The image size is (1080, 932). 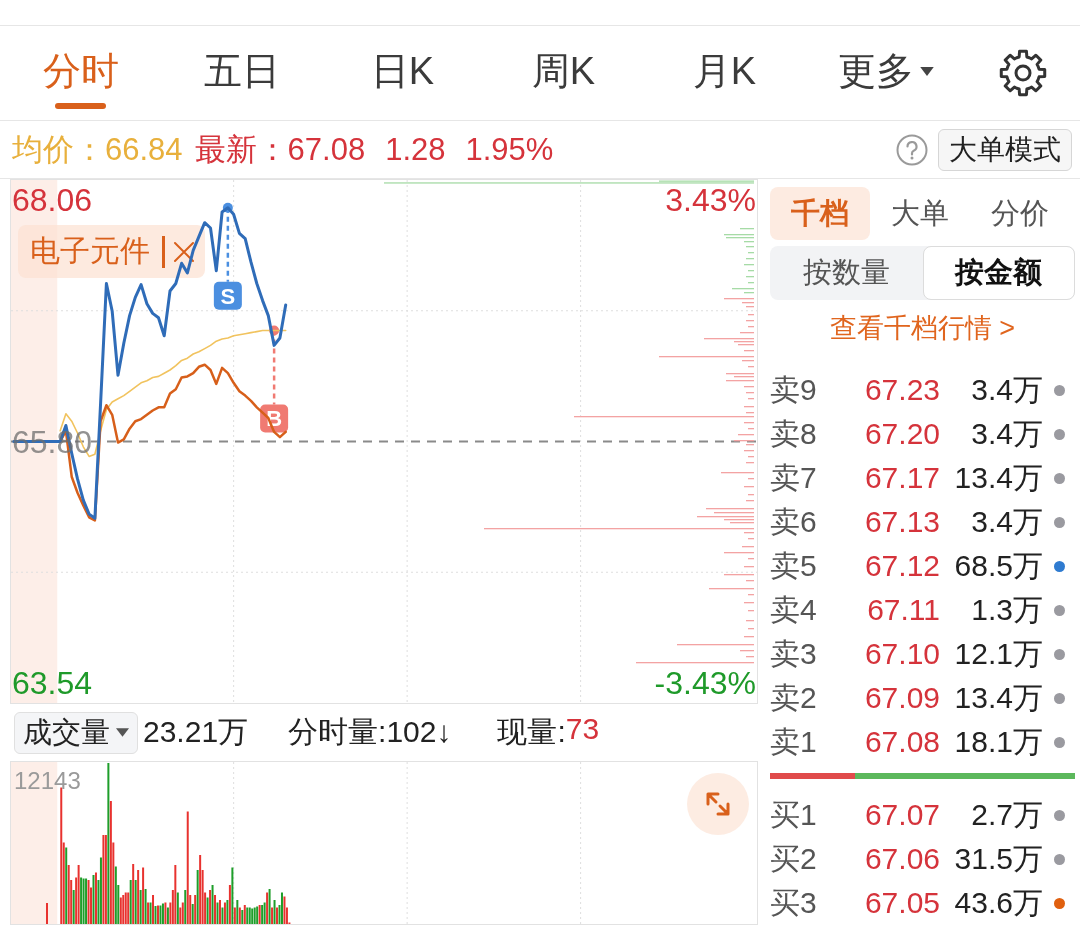 What do you see at coordinates (793, 477) in the screenshot?
I see `order-level: 卖7` at bounding box center [793, 477].